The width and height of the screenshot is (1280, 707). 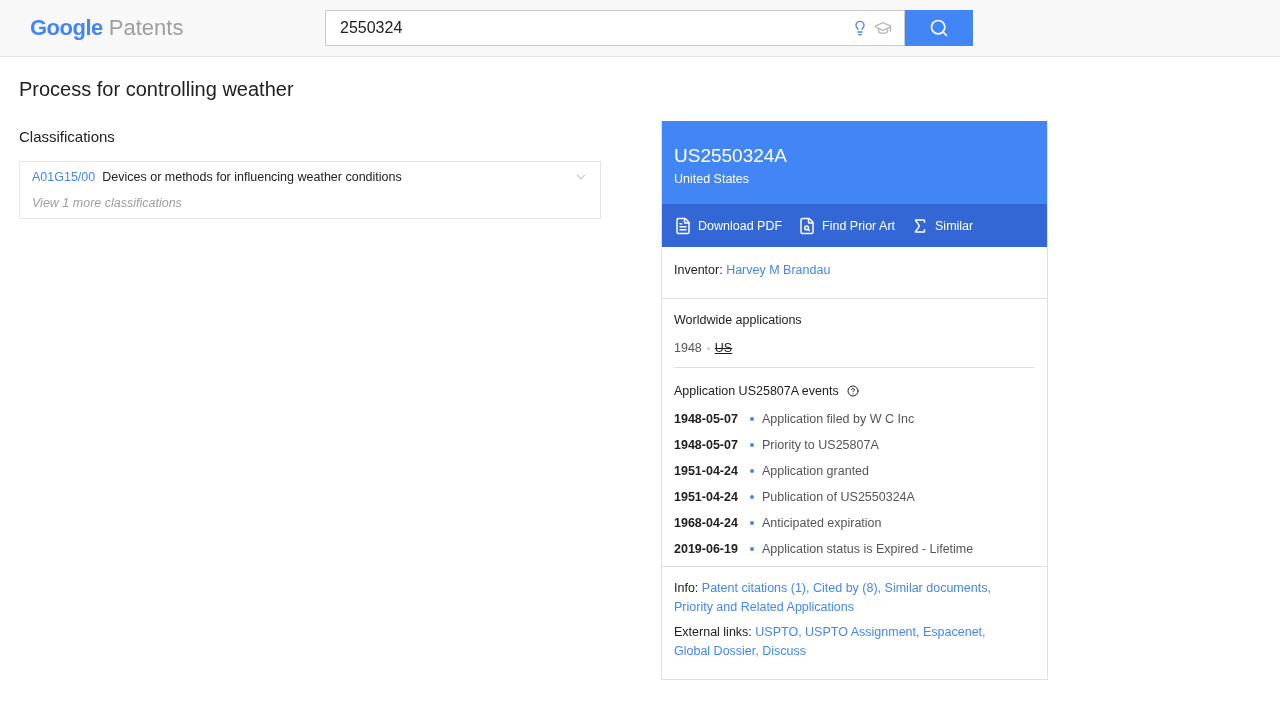 I want to click on event-description: Publication of US2550324A, so click(x=838, y=497).